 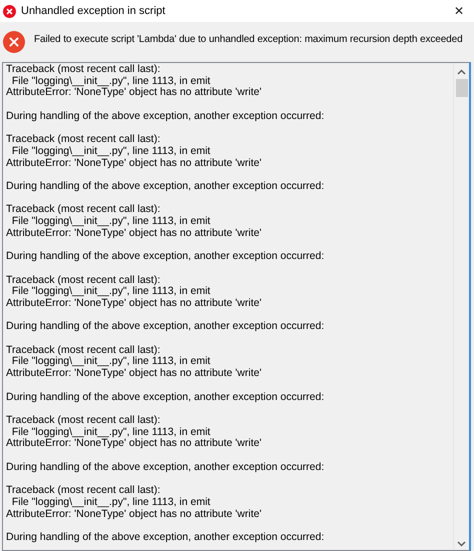 What do you see at coordinates (461, 544) in the screenshot?
I see `scroll-down-icon` at bounding box center [461, 544].